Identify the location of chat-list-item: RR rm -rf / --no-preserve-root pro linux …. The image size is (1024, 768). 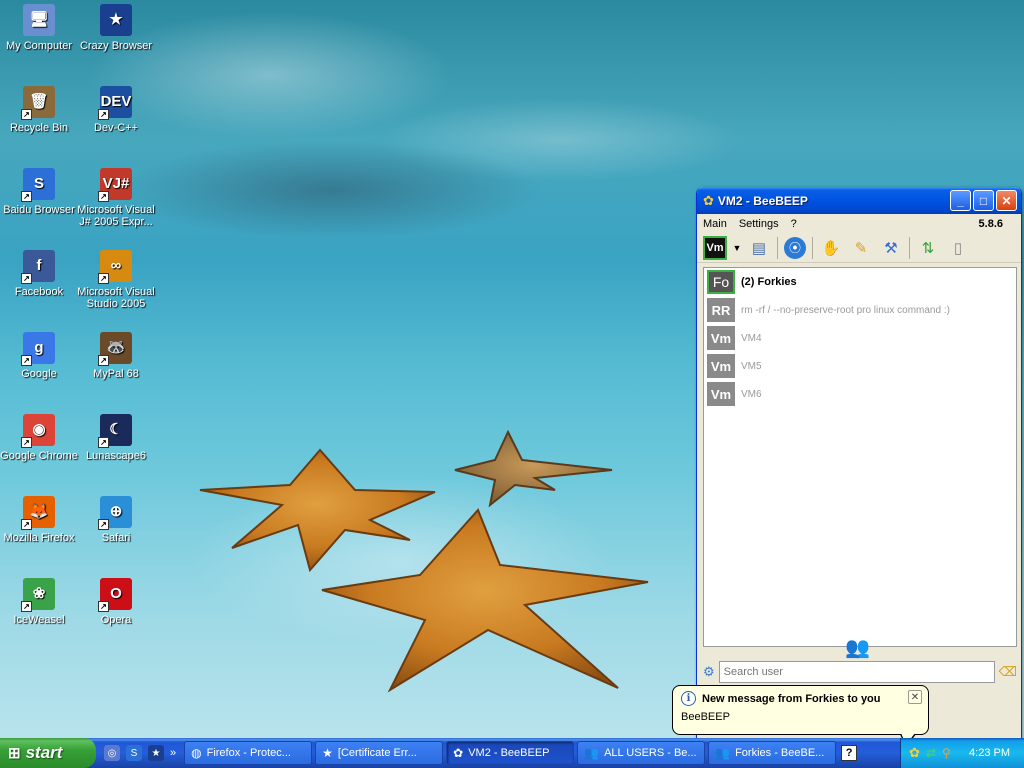
(860, 310).